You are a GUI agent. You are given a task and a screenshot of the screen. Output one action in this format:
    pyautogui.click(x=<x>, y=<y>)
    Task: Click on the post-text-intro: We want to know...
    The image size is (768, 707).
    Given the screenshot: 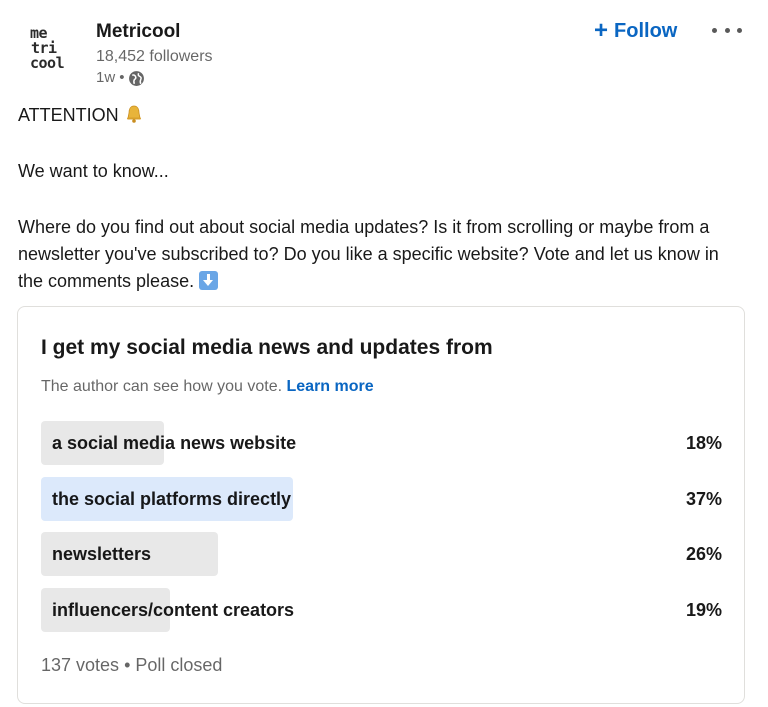 What is the action you would take?
    pyautogui.click(x=93, y=171)
    